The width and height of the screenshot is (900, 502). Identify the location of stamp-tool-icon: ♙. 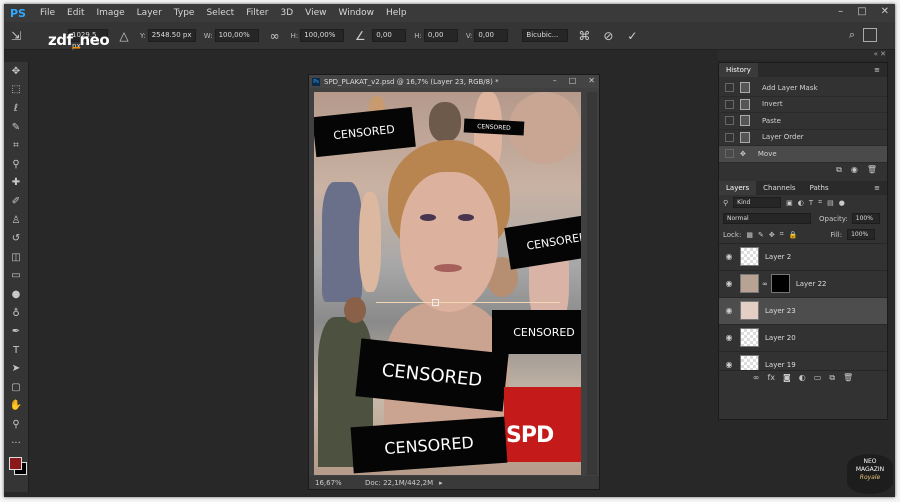
(16, 220).